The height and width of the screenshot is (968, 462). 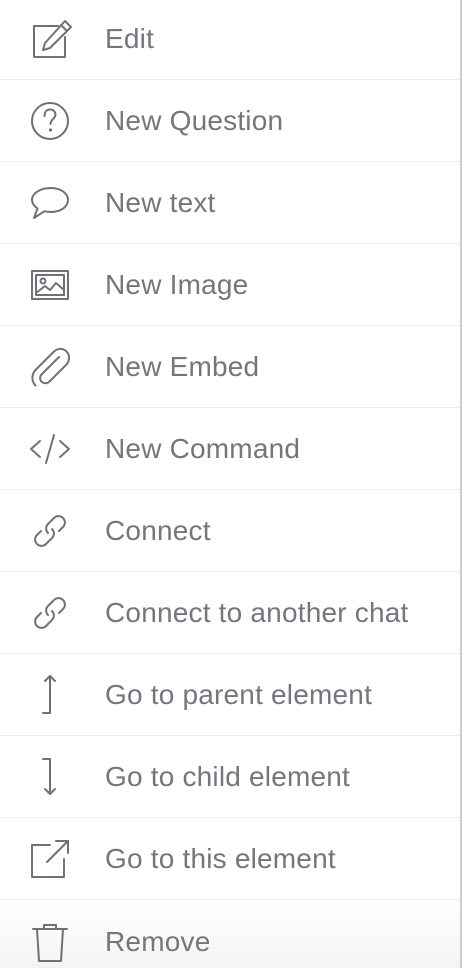 I want to click on menu-item-label: New Command, so click(x=203, y=448).